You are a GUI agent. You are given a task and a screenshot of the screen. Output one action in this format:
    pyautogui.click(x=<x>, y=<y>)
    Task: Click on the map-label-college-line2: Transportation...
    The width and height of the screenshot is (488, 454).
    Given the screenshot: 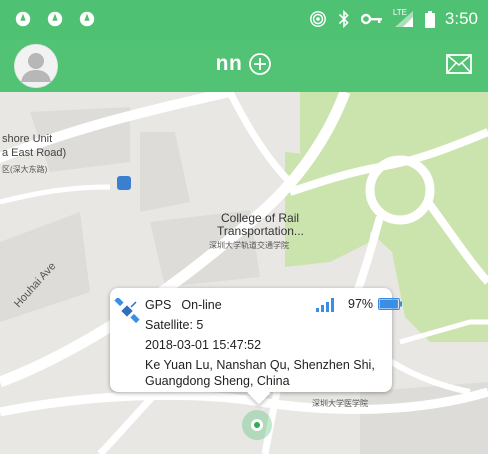 What is the action you would take?
    pyautogui.click(x=260, y=231)
    